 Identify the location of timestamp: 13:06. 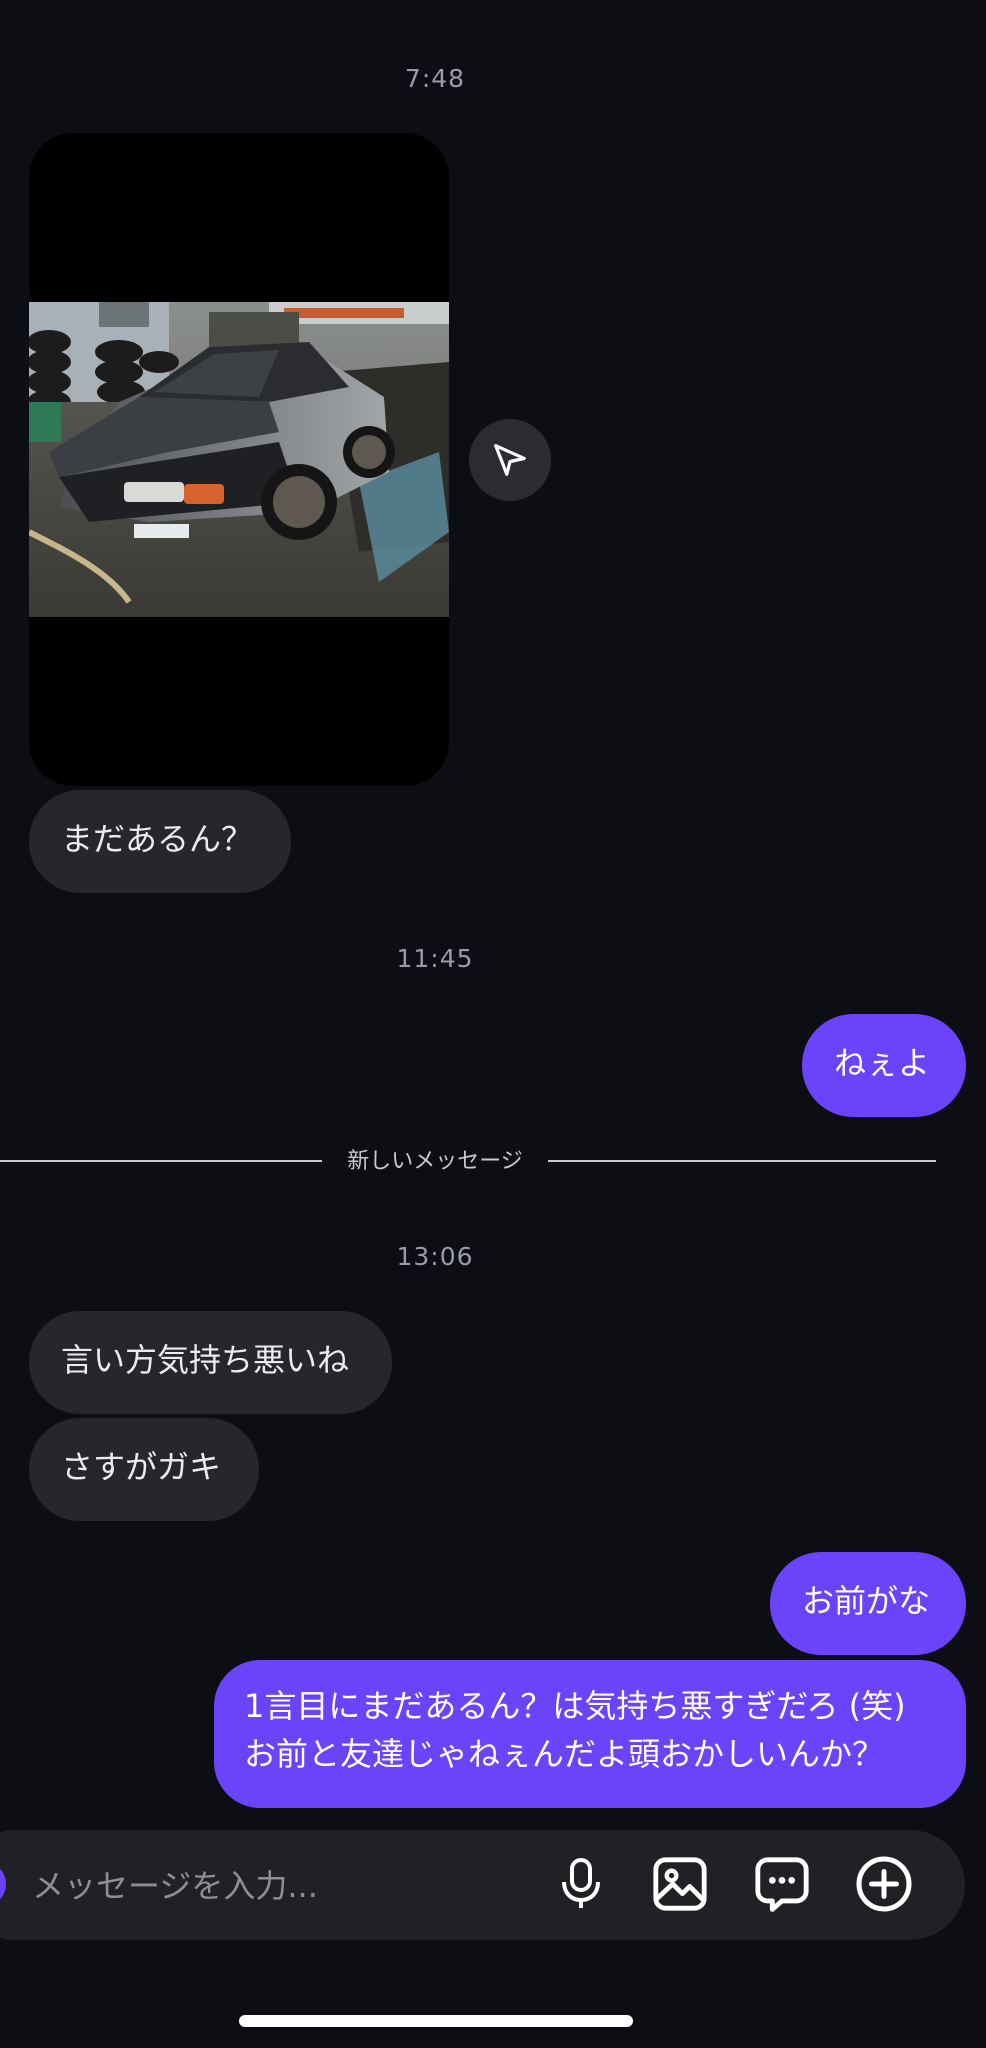
(435, 1256).